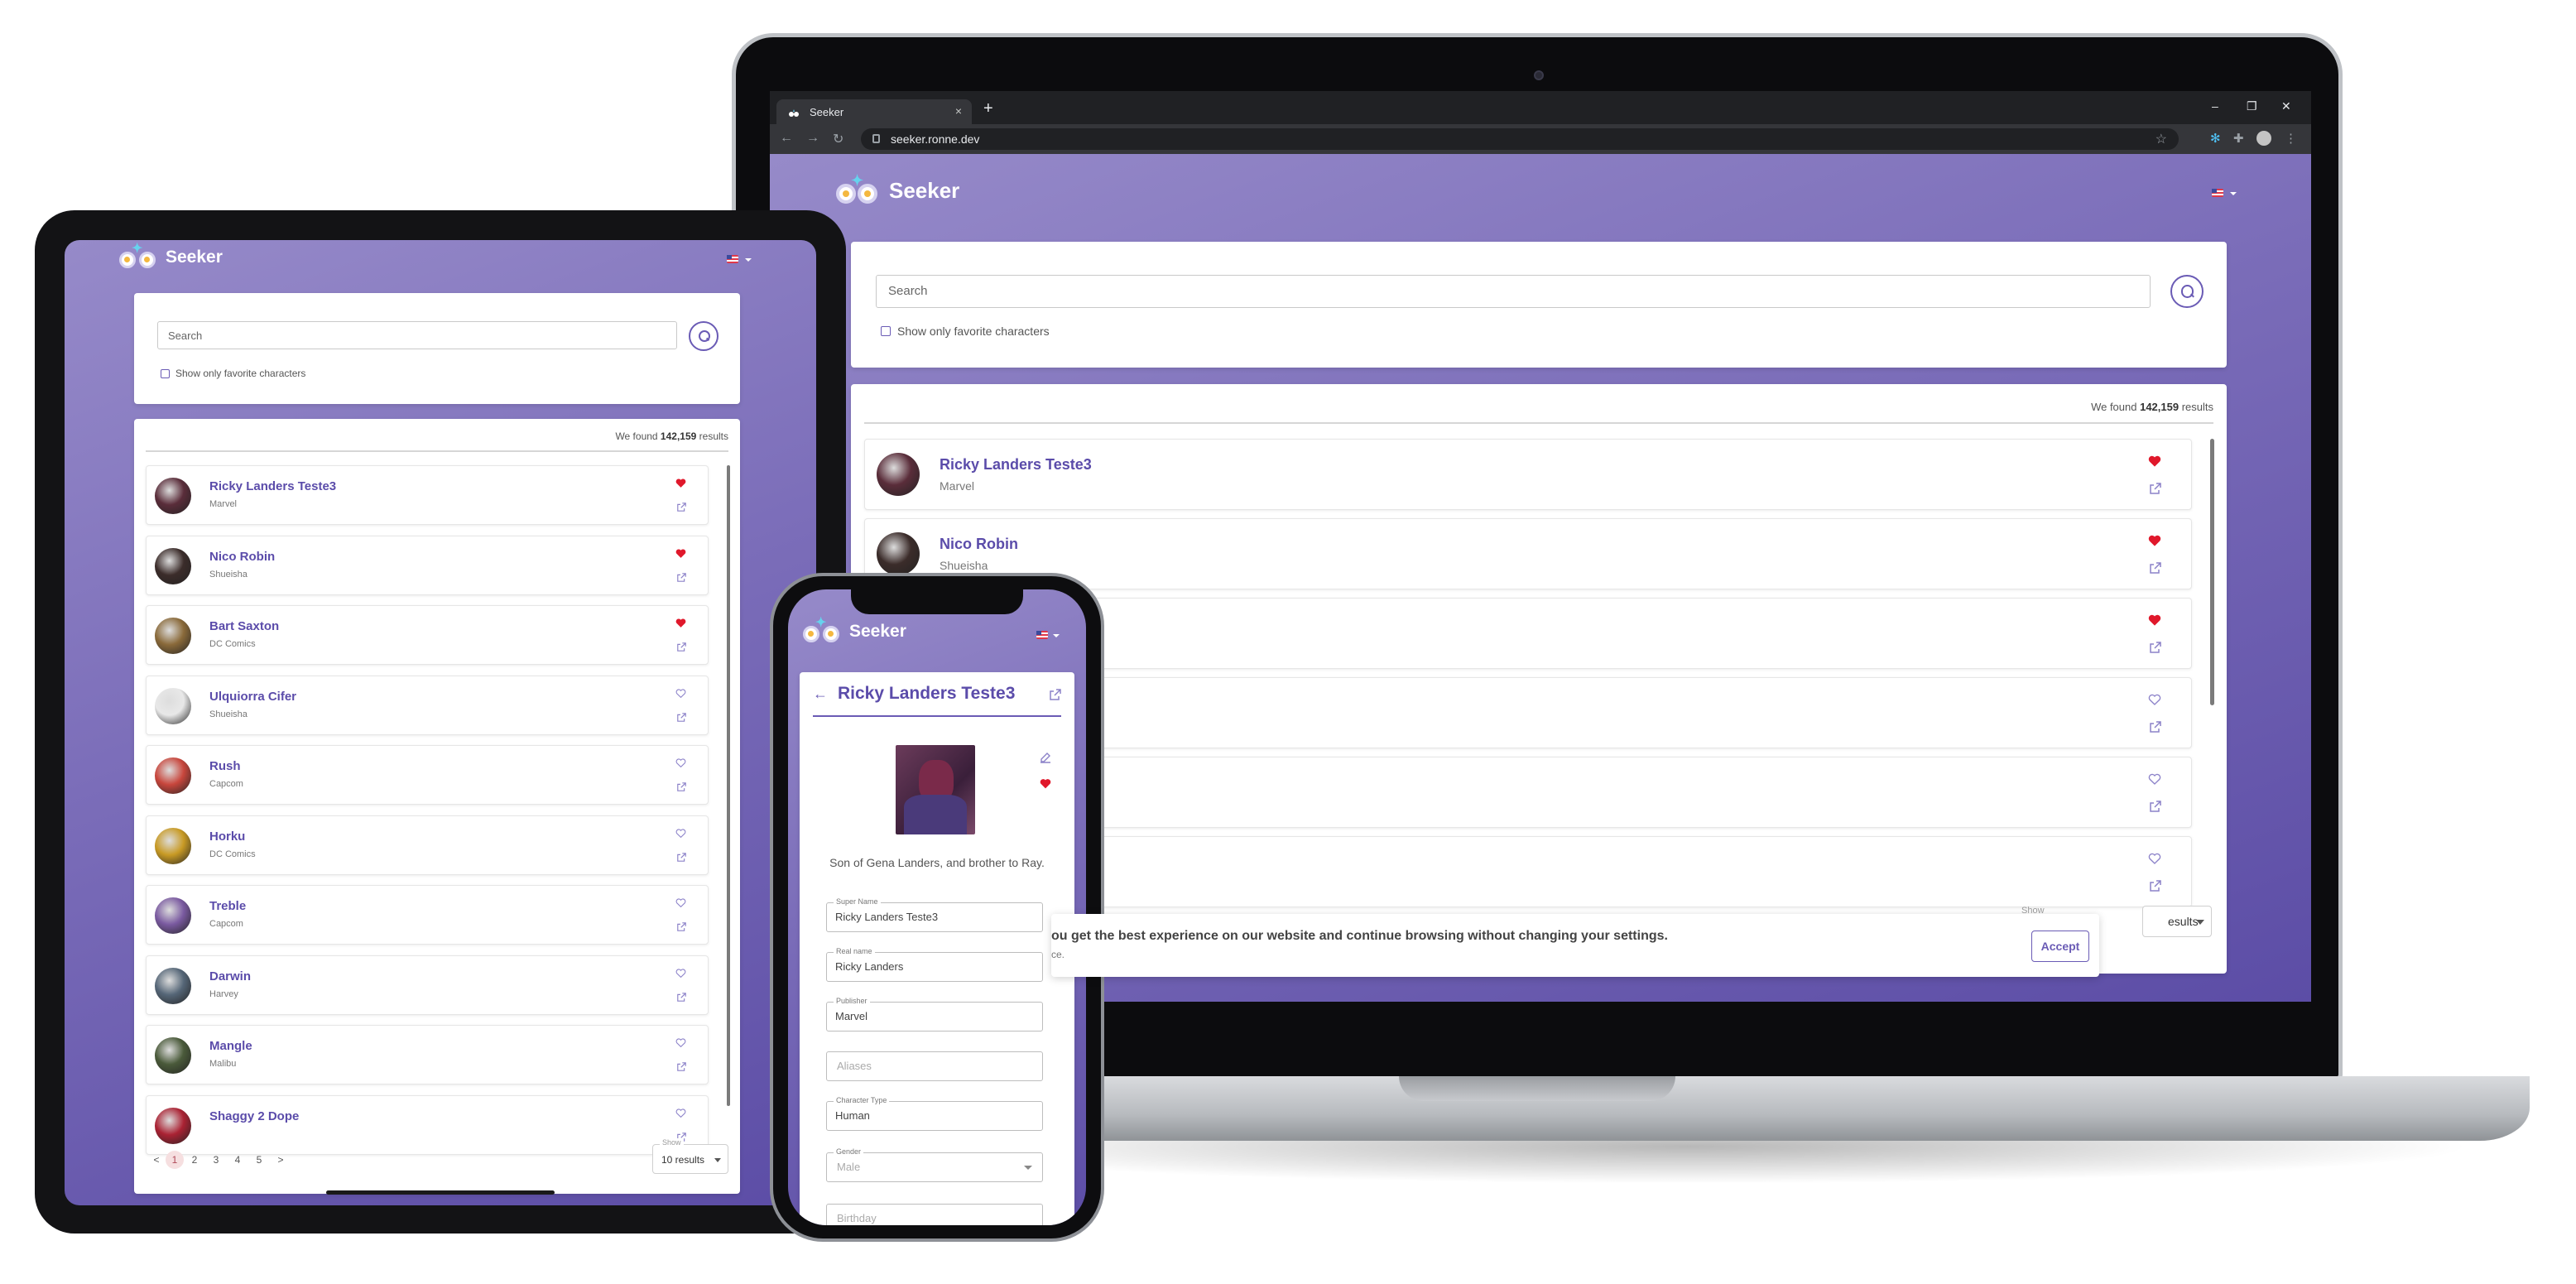 This screenshot has height=1284, width=2576. I want to click on per-page-select: esults, so click(2177, 921).